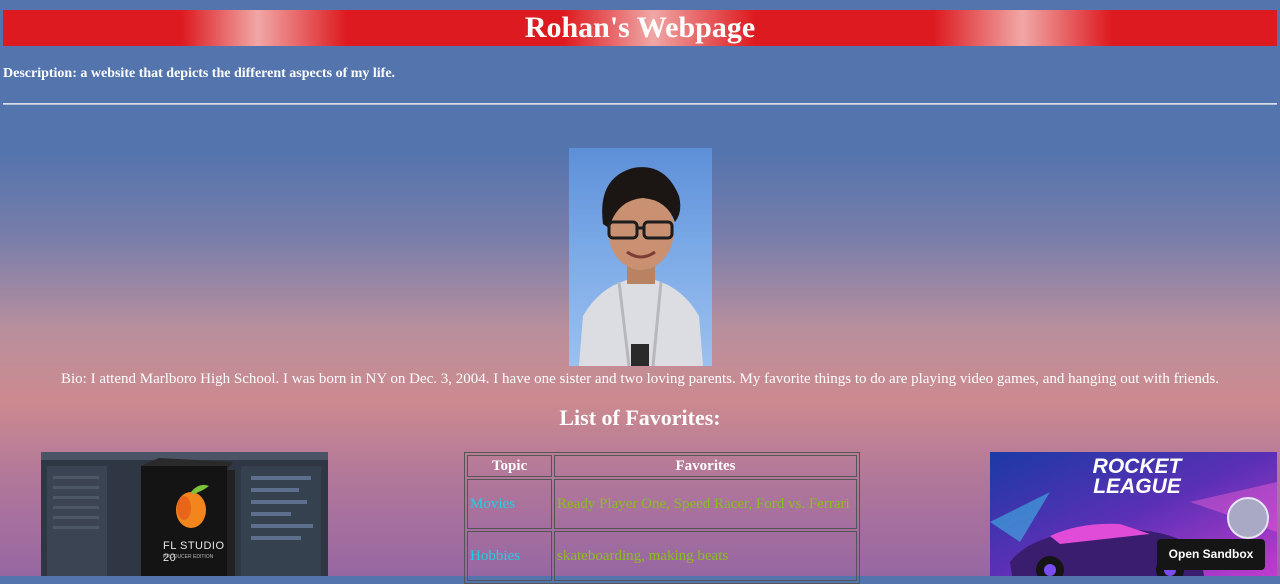 The width and height of the screenshot is (1280, 584). I want to click on fl-studio-product-name: FL STUDIO 20, so click(194, 552).